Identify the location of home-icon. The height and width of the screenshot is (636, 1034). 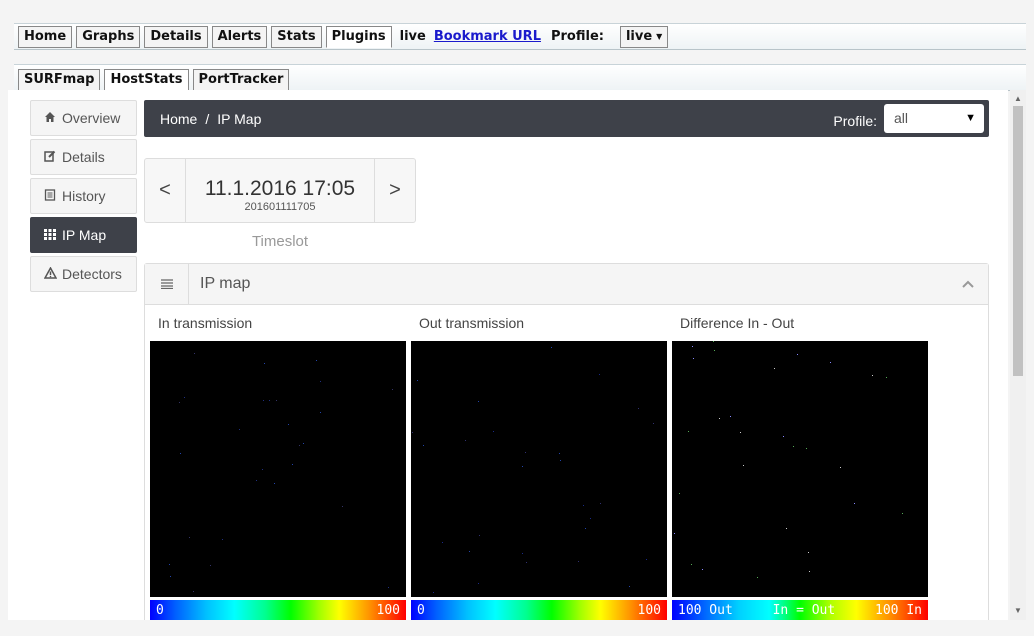
(50, 118).